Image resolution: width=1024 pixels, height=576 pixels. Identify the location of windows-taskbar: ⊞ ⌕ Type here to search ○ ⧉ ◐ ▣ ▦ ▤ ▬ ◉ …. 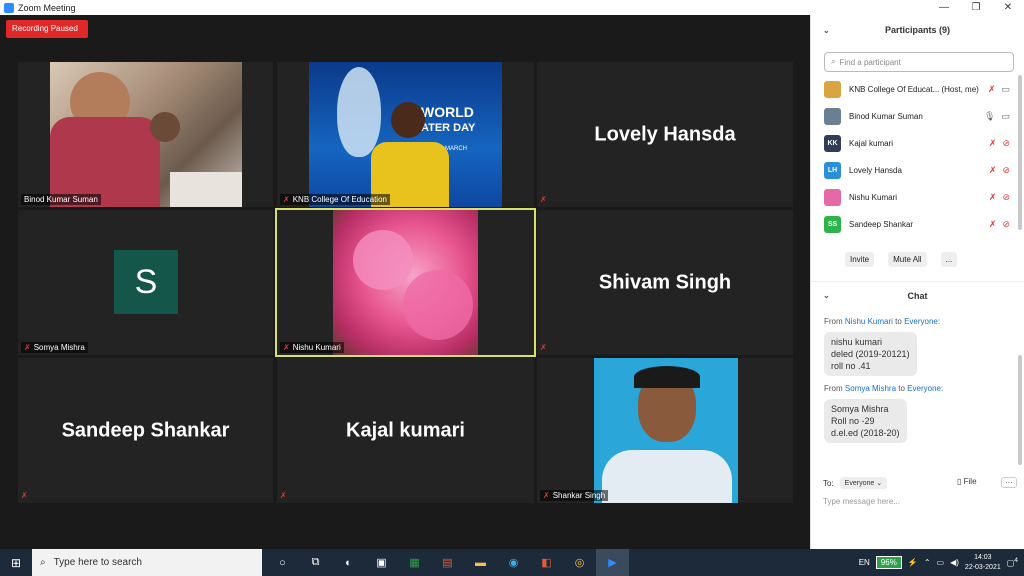
(512, 562).